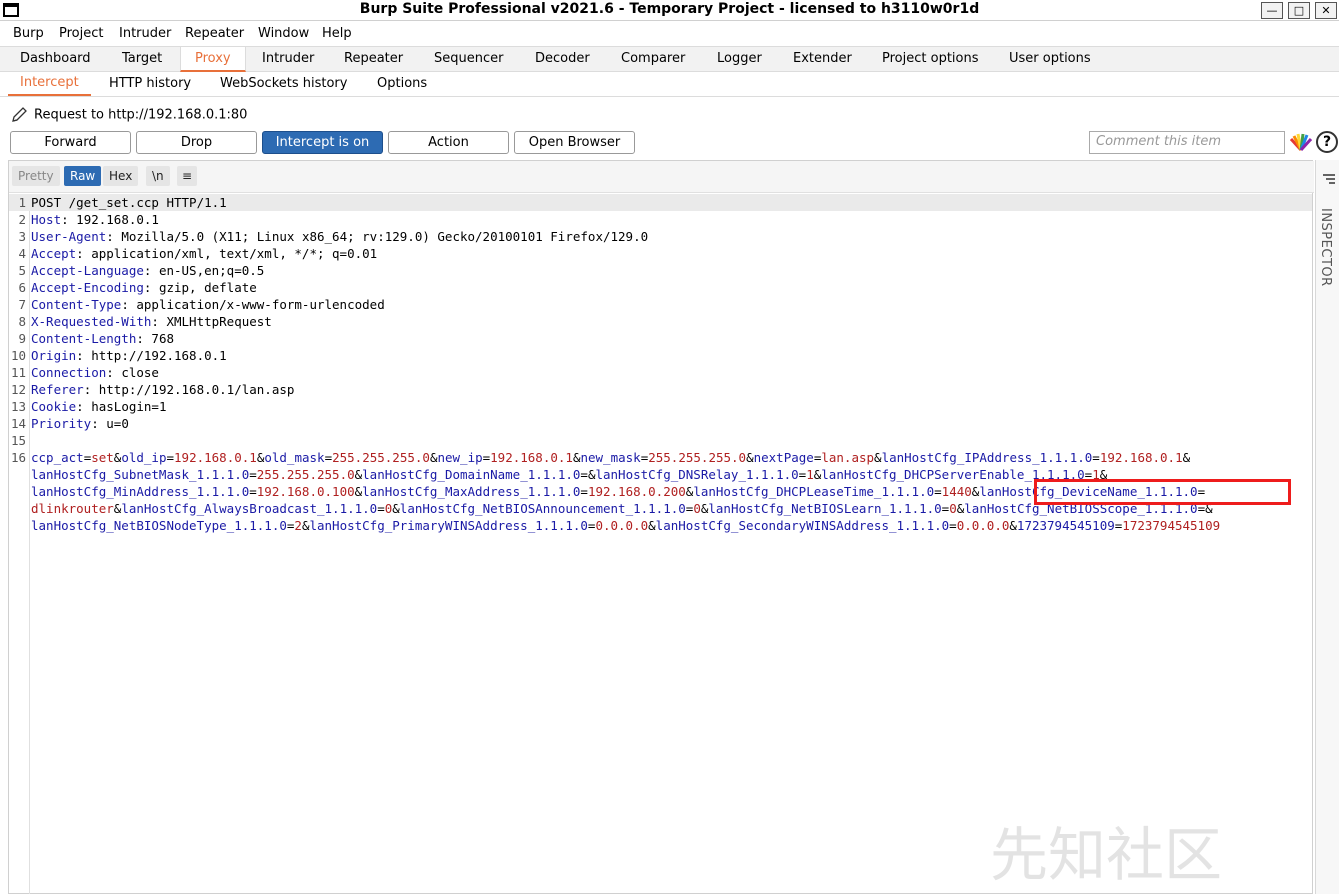 The width and height of the screenshot is (1339, 894). What do you see at coordinates (18, 423) in the screenshot?
I see `line-number: 14` at bounding box center [18, 423].